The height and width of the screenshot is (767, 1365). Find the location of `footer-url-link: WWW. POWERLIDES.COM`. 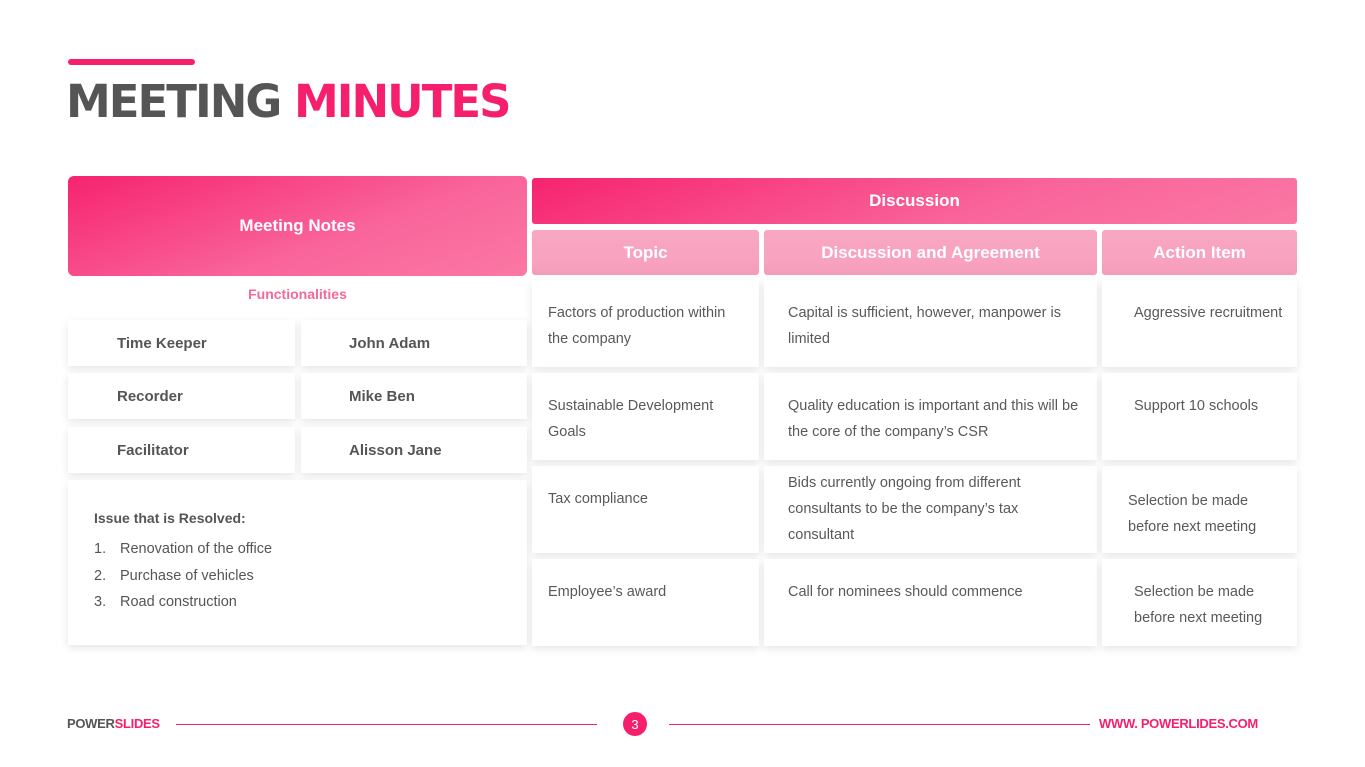

footer-url-link: WWW. POWERLIDES.COM is located at coordinates (1178, 723).